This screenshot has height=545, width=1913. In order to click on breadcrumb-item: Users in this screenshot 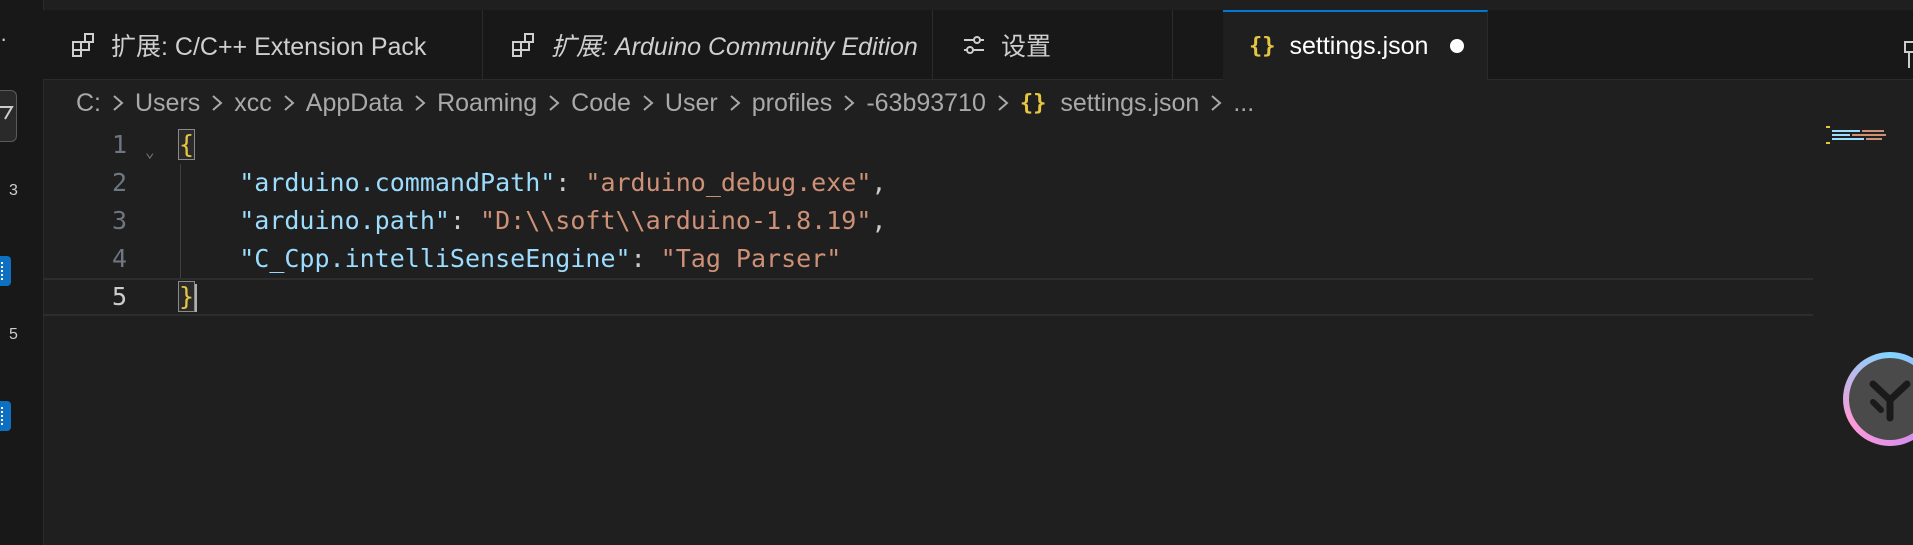, I will do `click(167, 103)`.